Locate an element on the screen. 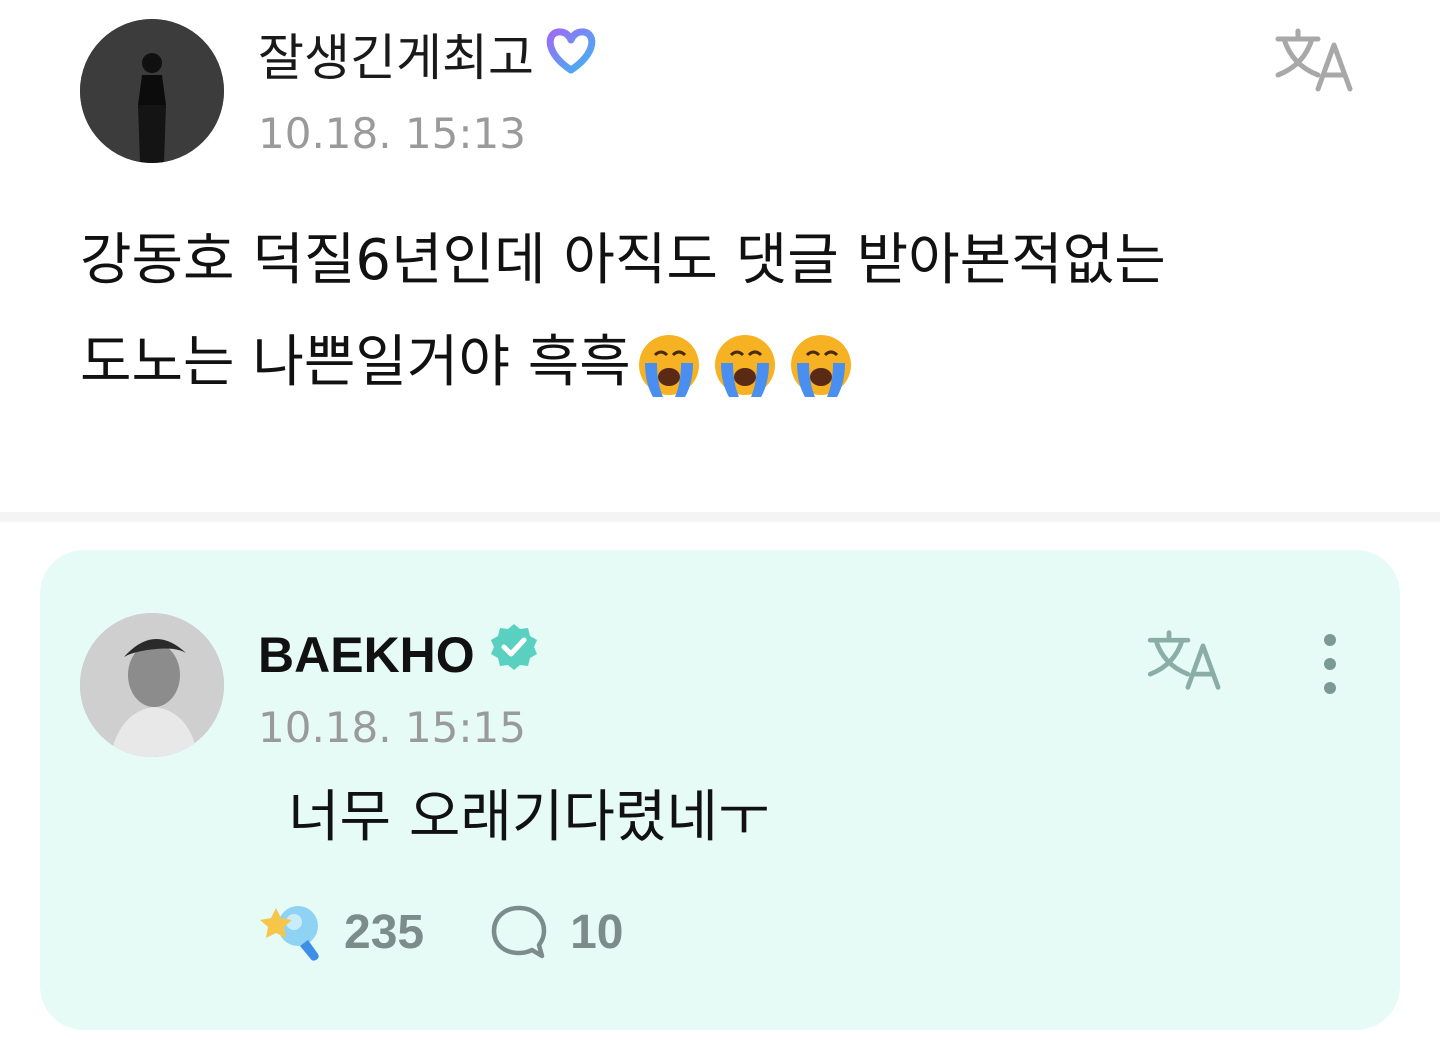 The image size is (1440, 1053). lightstick-like-icon is located at coordinates (289, 933).